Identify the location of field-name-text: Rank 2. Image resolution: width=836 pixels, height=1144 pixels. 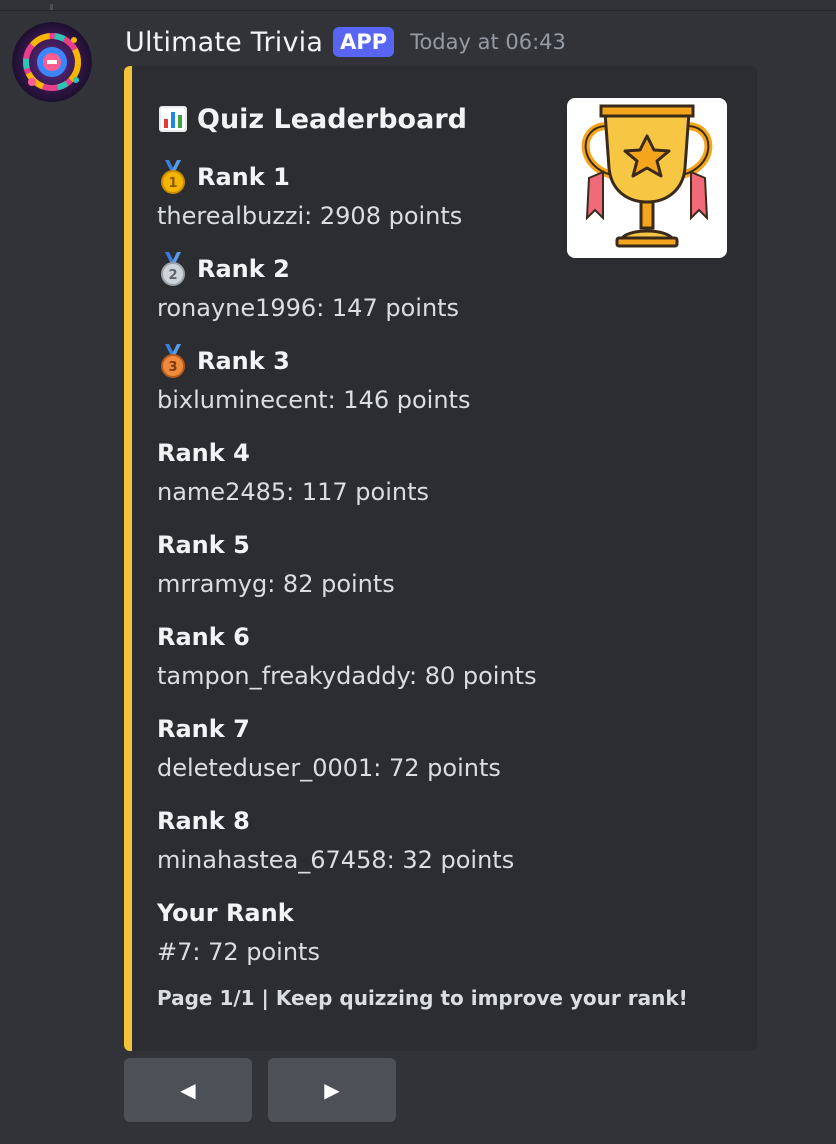
(243, 269).